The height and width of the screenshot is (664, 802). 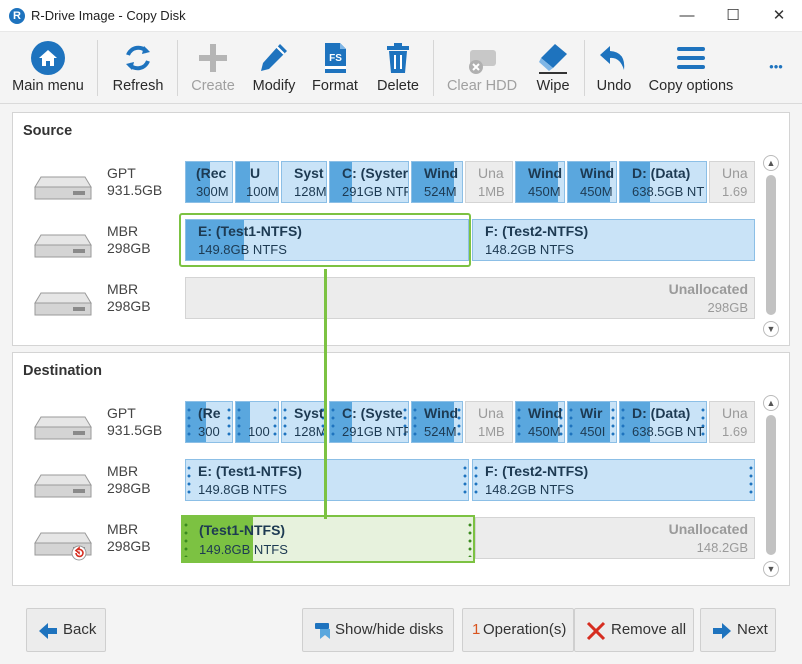 What do you see at coordinates (335, 58) in the screenshot?
I see `format-icon-text: FS` at bounding box center [335, 58].